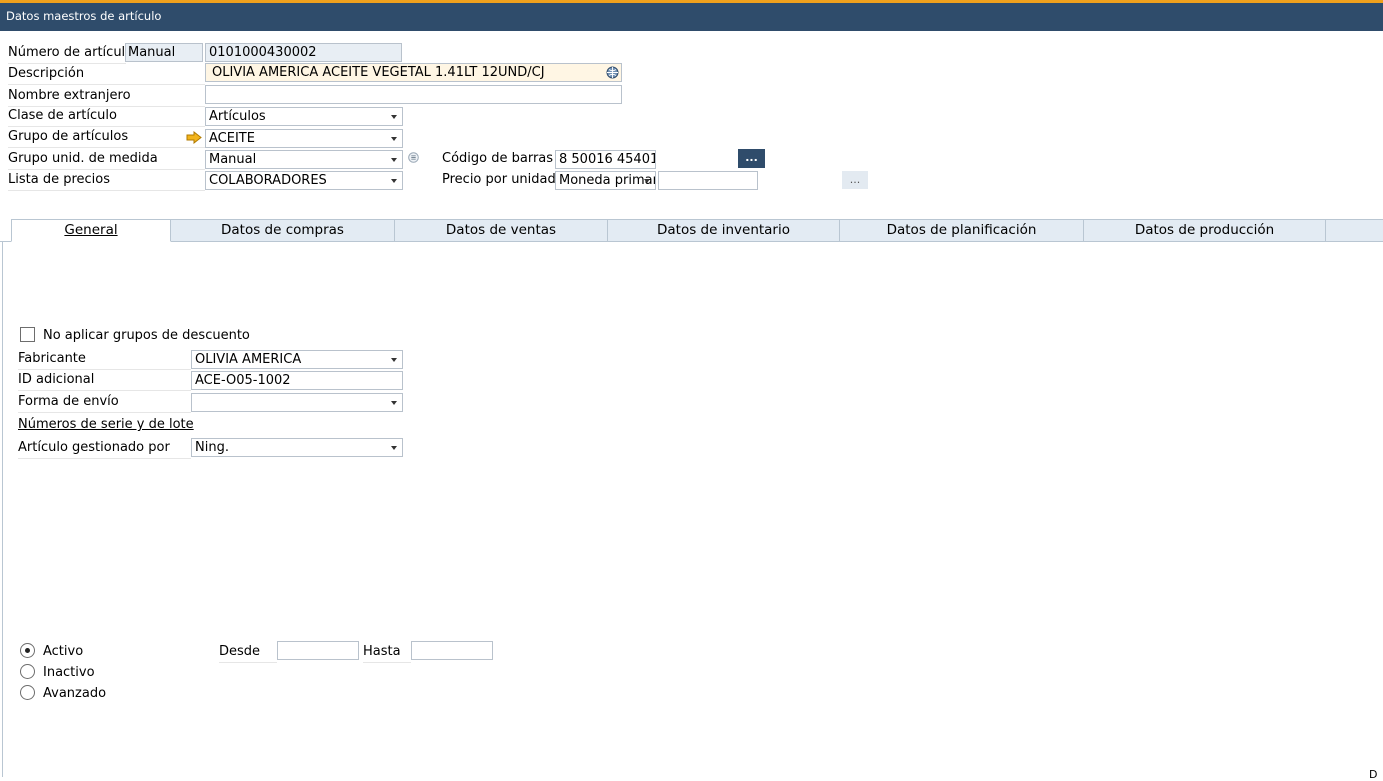  I want to click on additional-id-label: ID adicional, so click(104, 381).